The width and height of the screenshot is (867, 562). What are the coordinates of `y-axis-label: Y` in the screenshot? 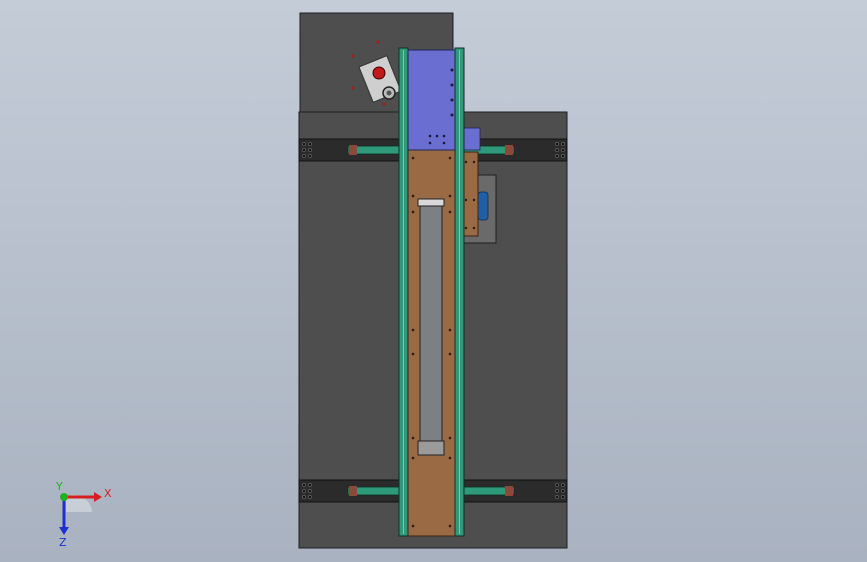 It's located at (59, 486).